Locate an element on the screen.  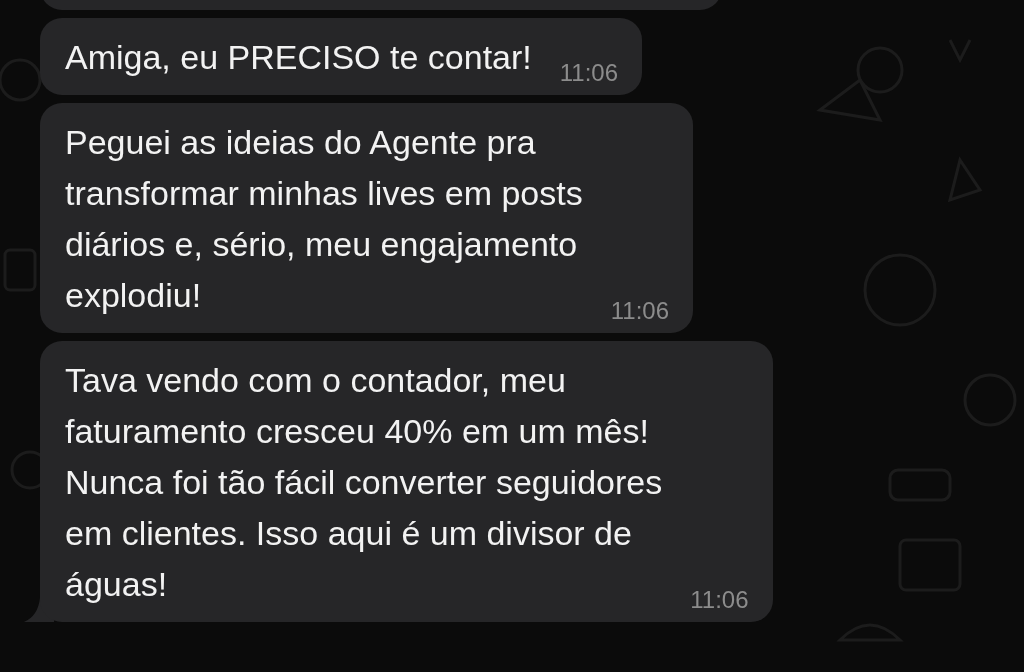
message-text: Amiga, eu PRECISO te contar! is located at coordinates (298, 57).